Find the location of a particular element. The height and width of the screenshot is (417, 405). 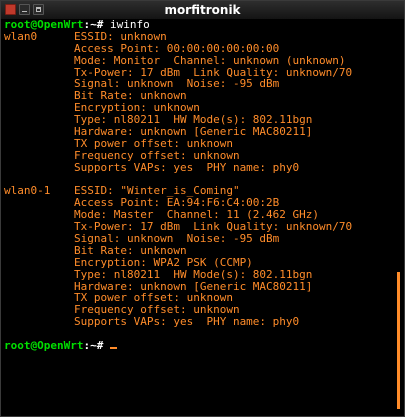

window-title: morfitronik is located at coordinates (202, 10).